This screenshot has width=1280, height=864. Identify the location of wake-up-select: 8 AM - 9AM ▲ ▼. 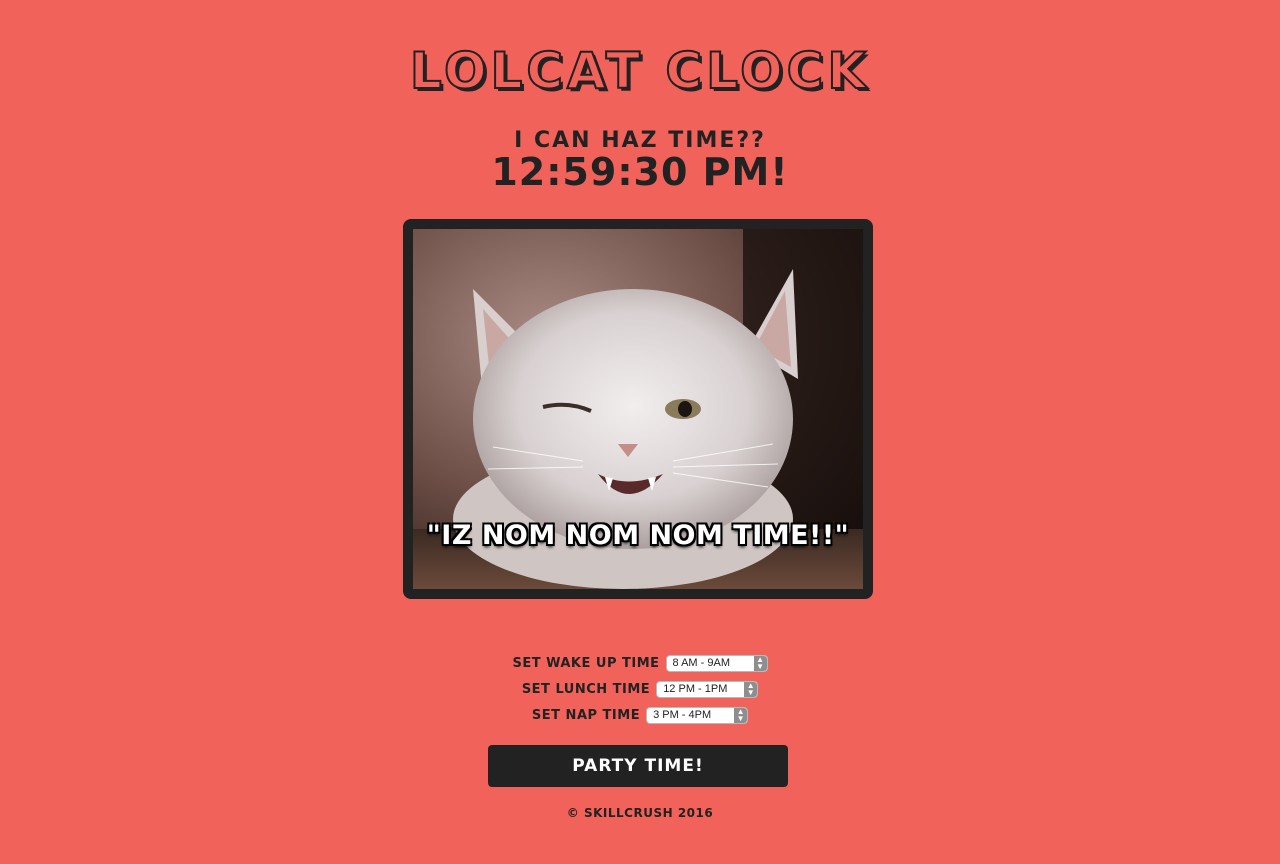
(716, 663).